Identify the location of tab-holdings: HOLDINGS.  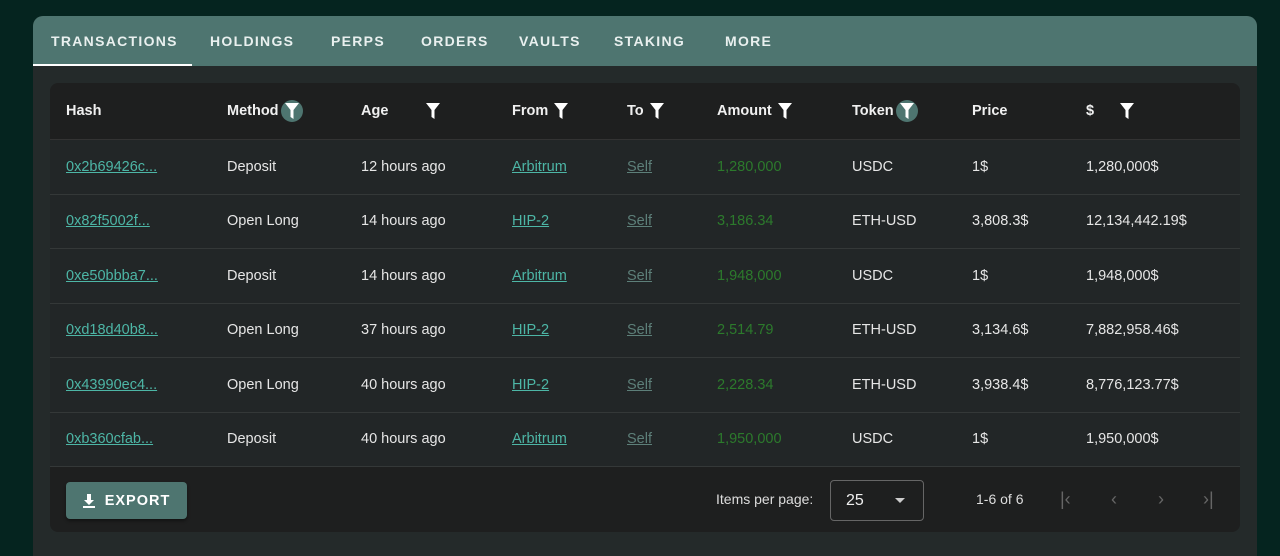
(252, 41).